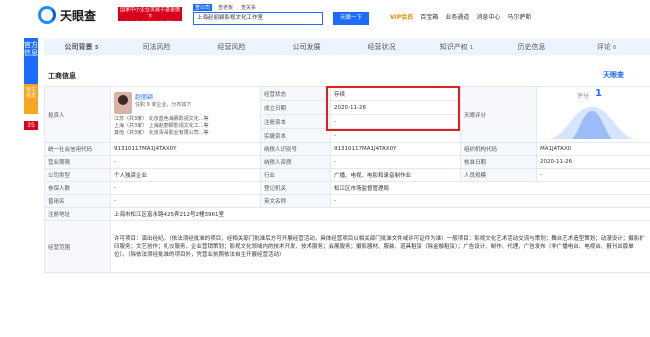  What do you see at coordinates (62, 76) in the screenshot?
I see `section-title: 工商信息` at bounding box center [62, 76].